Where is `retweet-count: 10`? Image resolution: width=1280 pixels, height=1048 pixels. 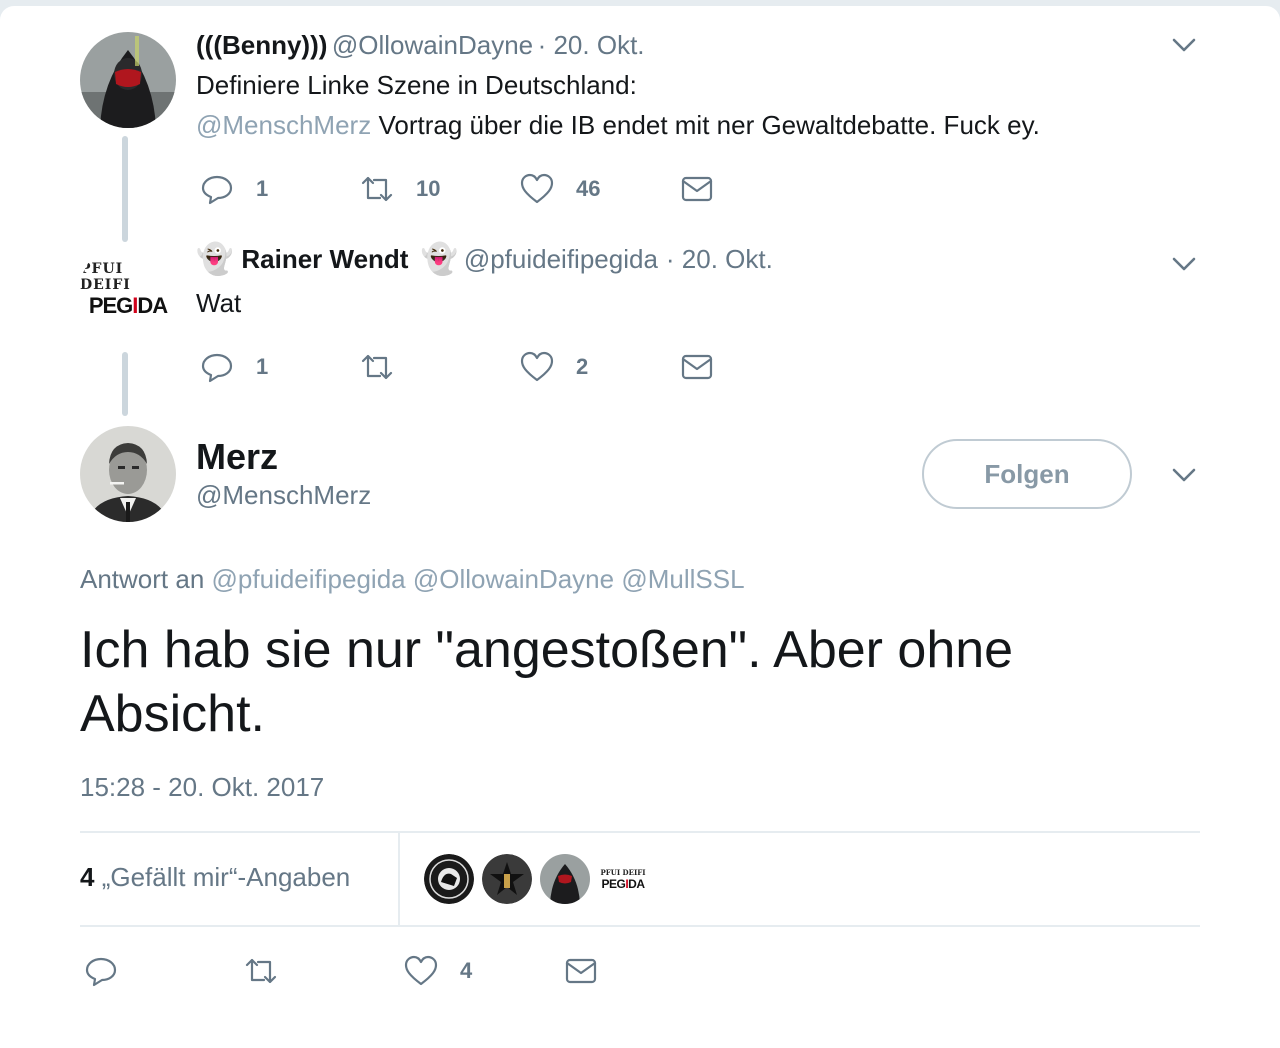
retweet-count: 10 is located at coordinates (428, 188).